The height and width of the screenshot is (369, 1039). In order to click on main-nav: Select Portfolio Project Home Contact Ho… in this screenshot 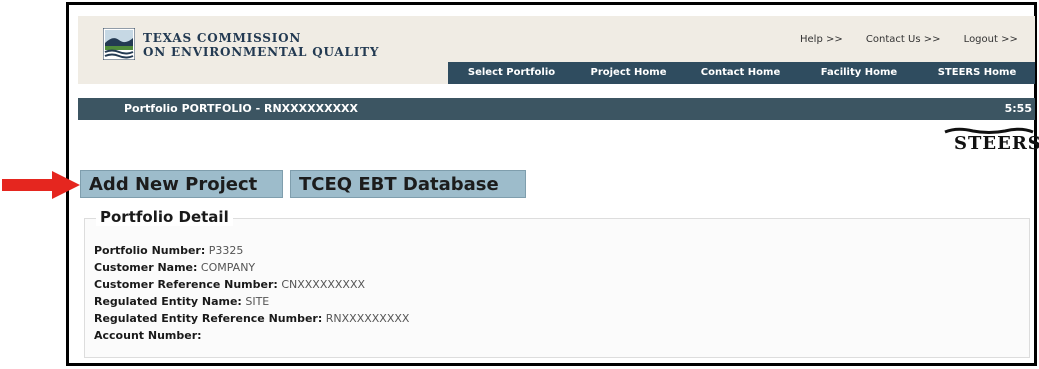, I will do `click(741, 73)`.